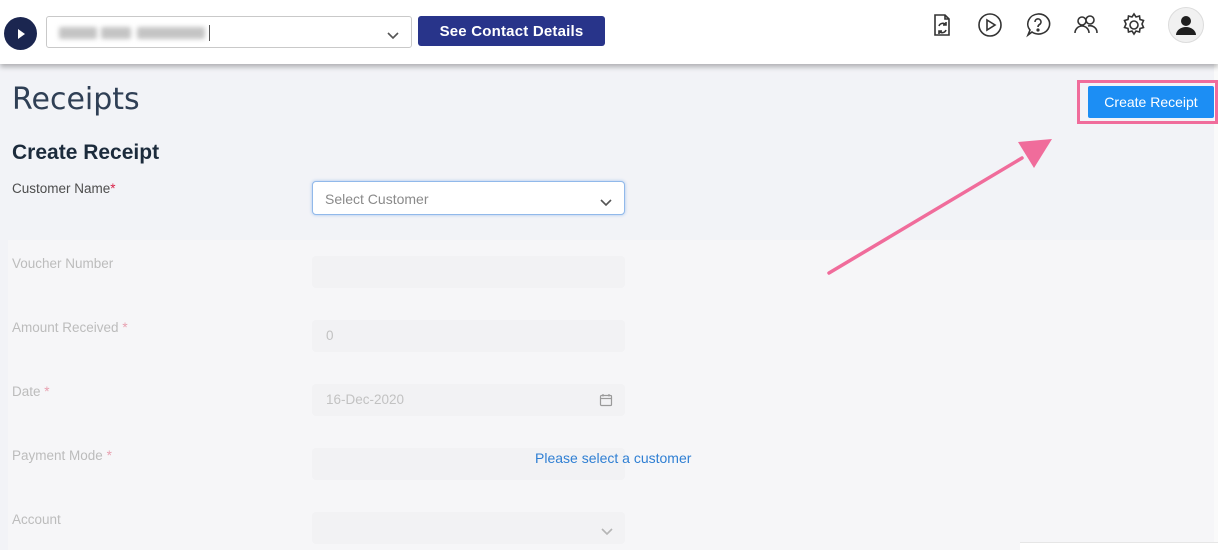 The height and width of the screenshot is (550, 1218). I want to click on customer-name-label: Customer Name*, so click(64, 188).